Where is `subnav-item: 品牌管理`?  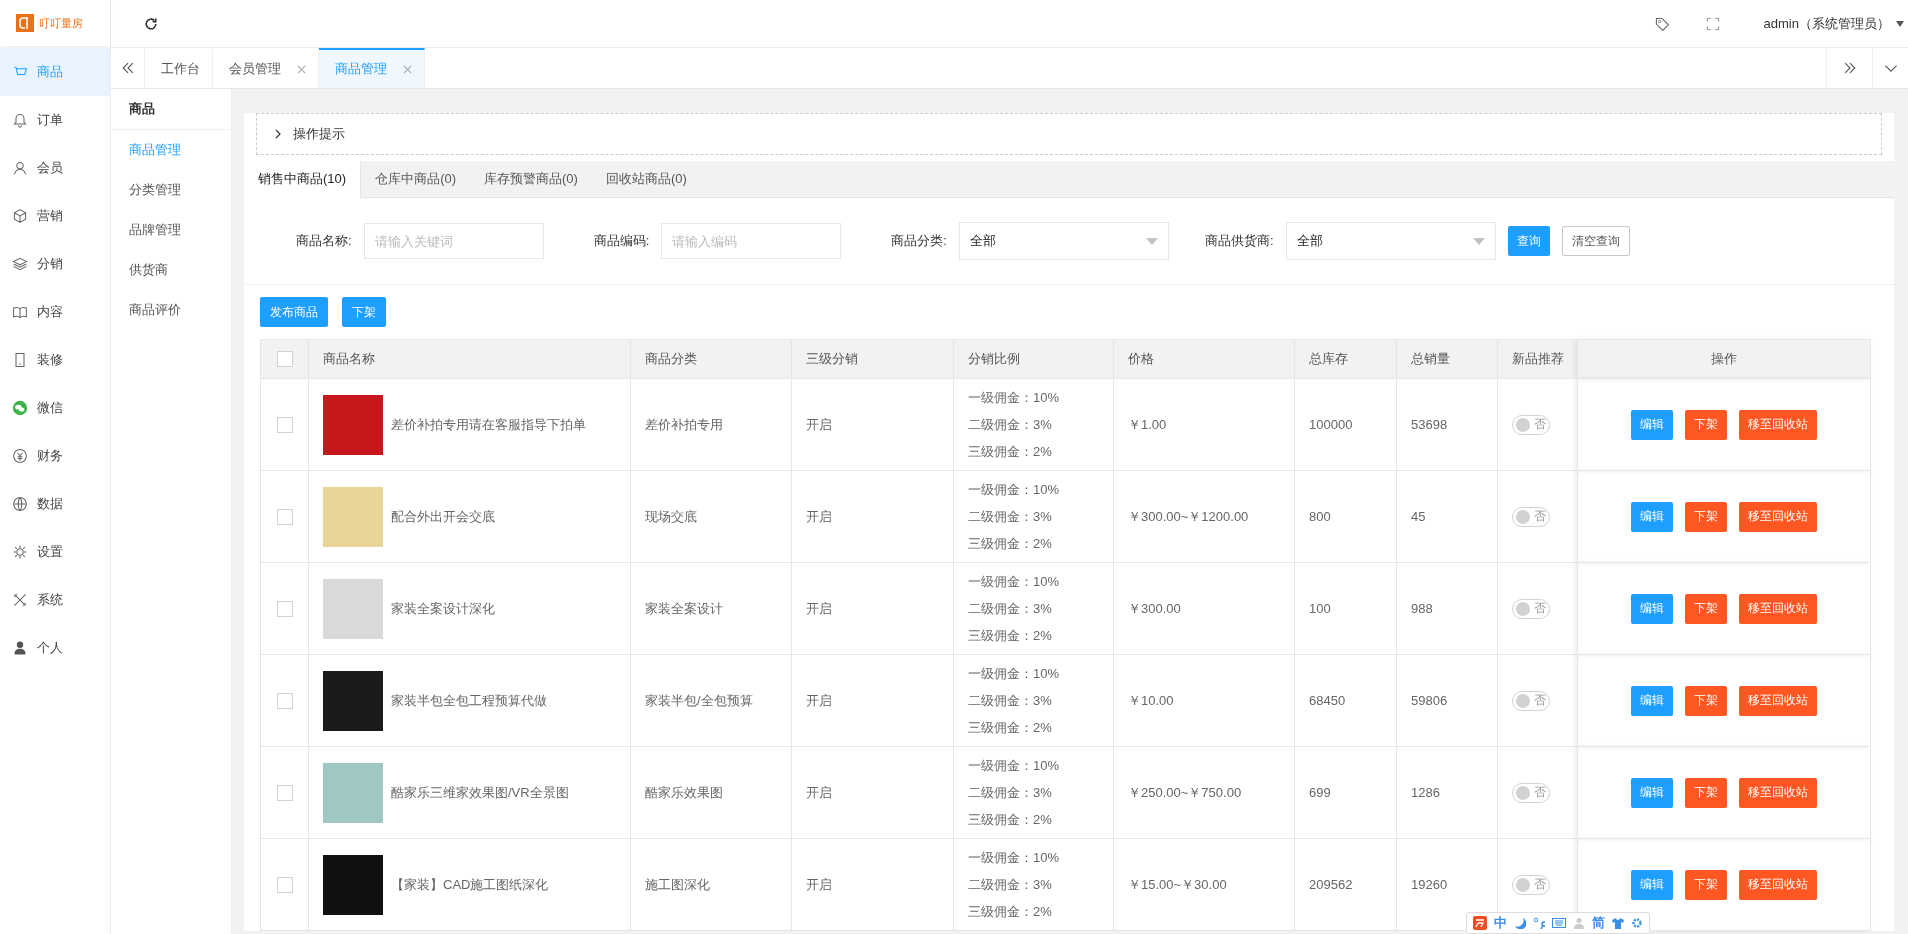
subnav-item: 品牌管理 is located at coordinates (171, 230).